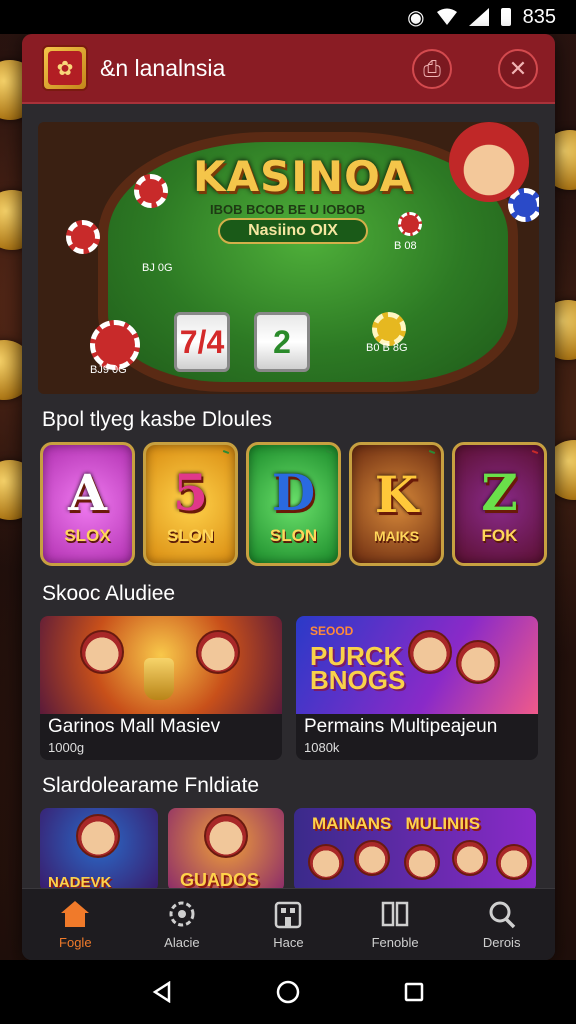 The height and width of the screenshot is (1024, 576). What do you see at coordinates (395, 942) in the screenshot?
I see `nav-label: Fenoble` at bounding box center [395, 942].